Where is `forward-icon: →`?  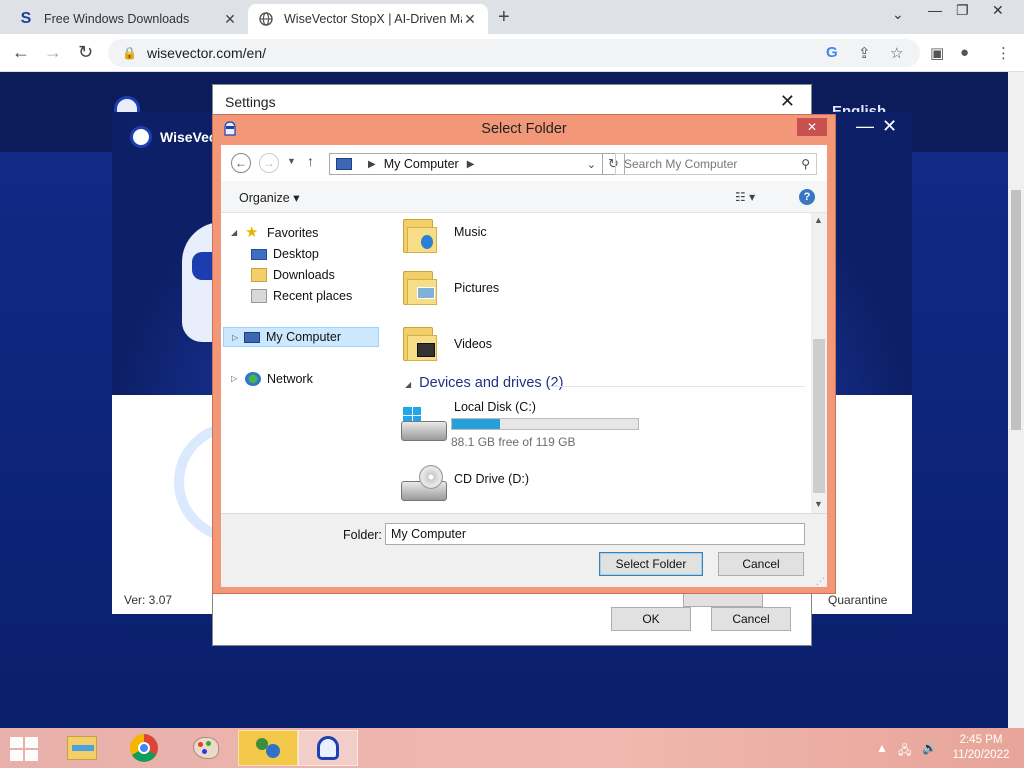 forward-icon: → is located at coordinates (269, 163).